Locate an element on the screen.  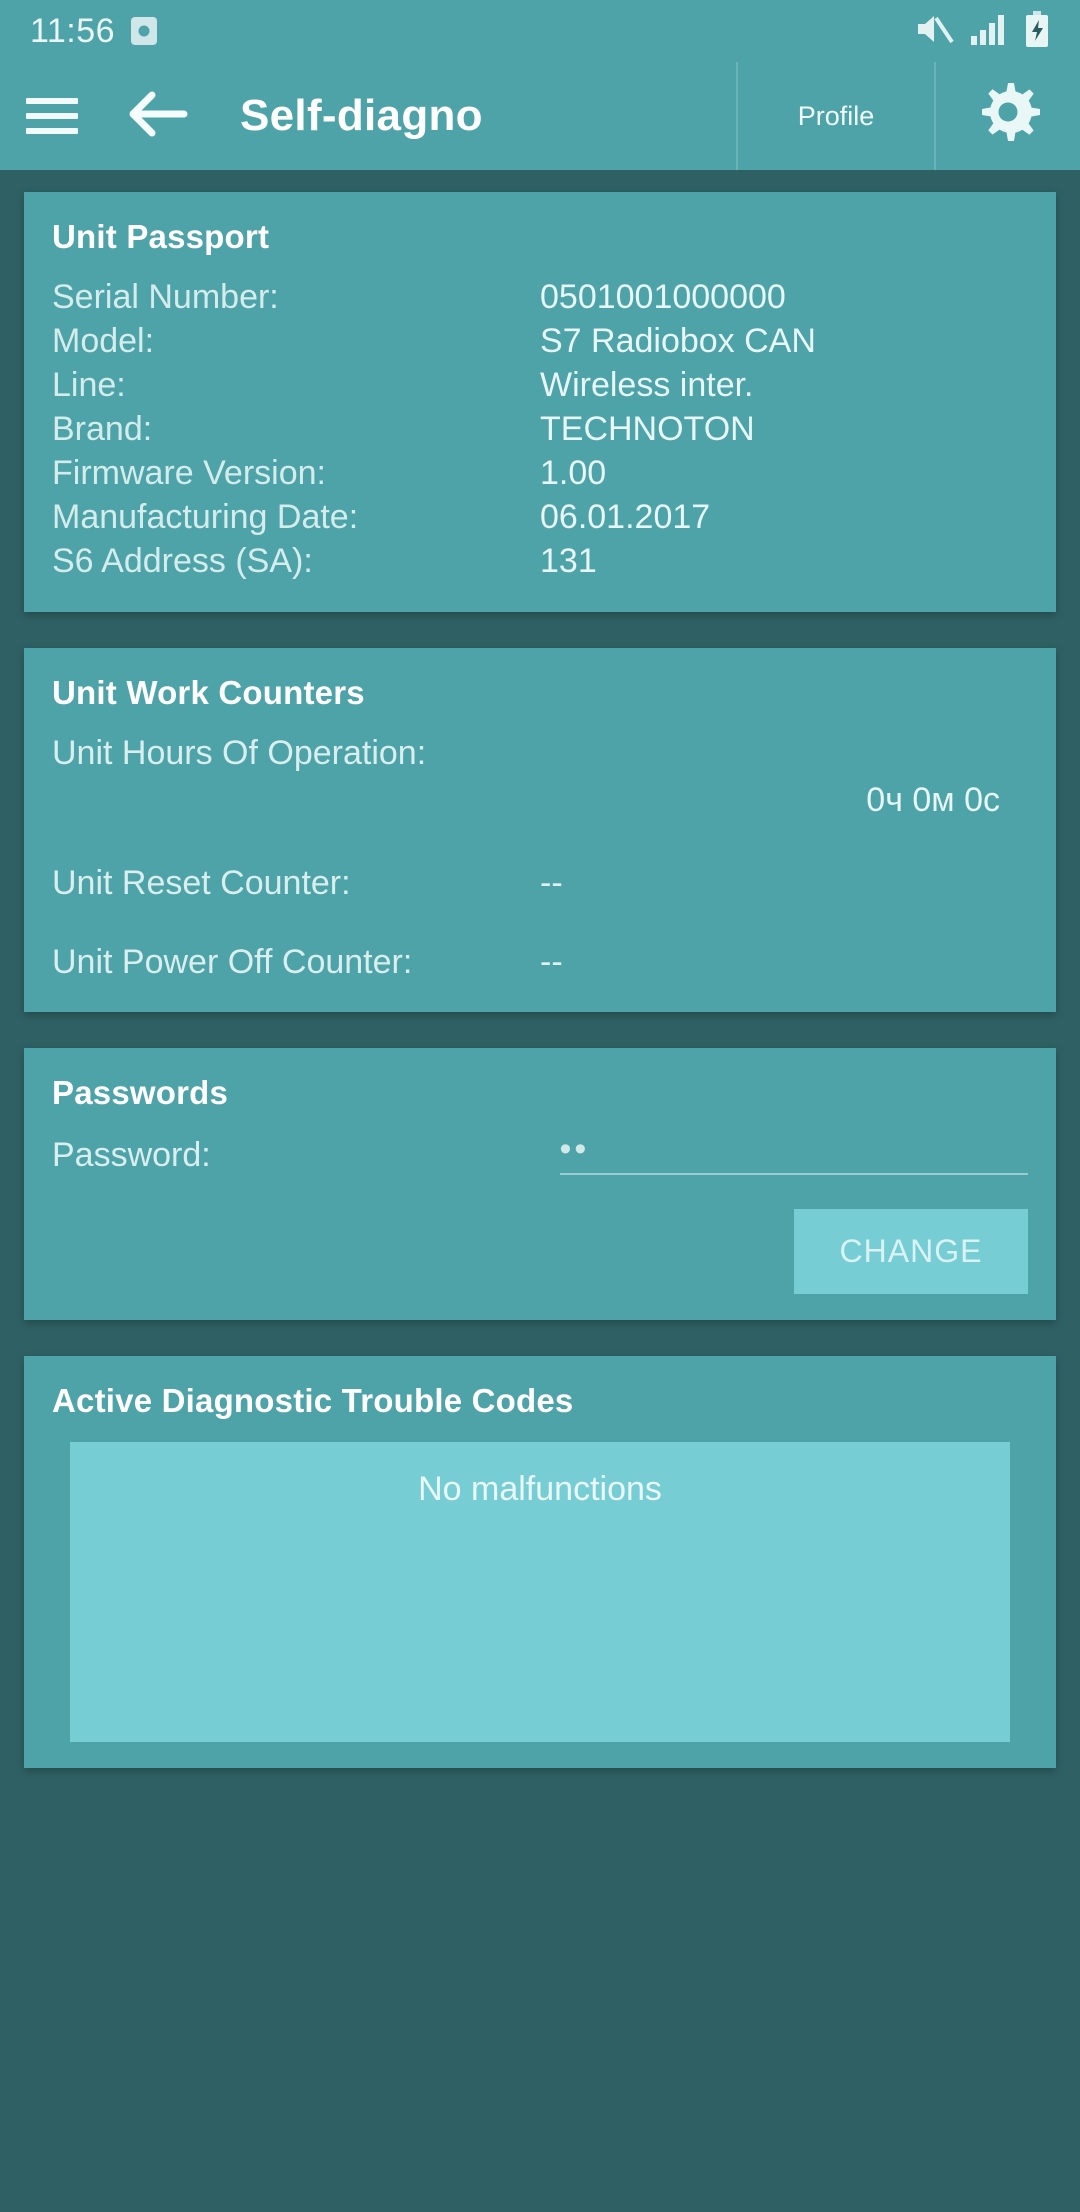
gear-icon is located at coordinates (1008, 116).